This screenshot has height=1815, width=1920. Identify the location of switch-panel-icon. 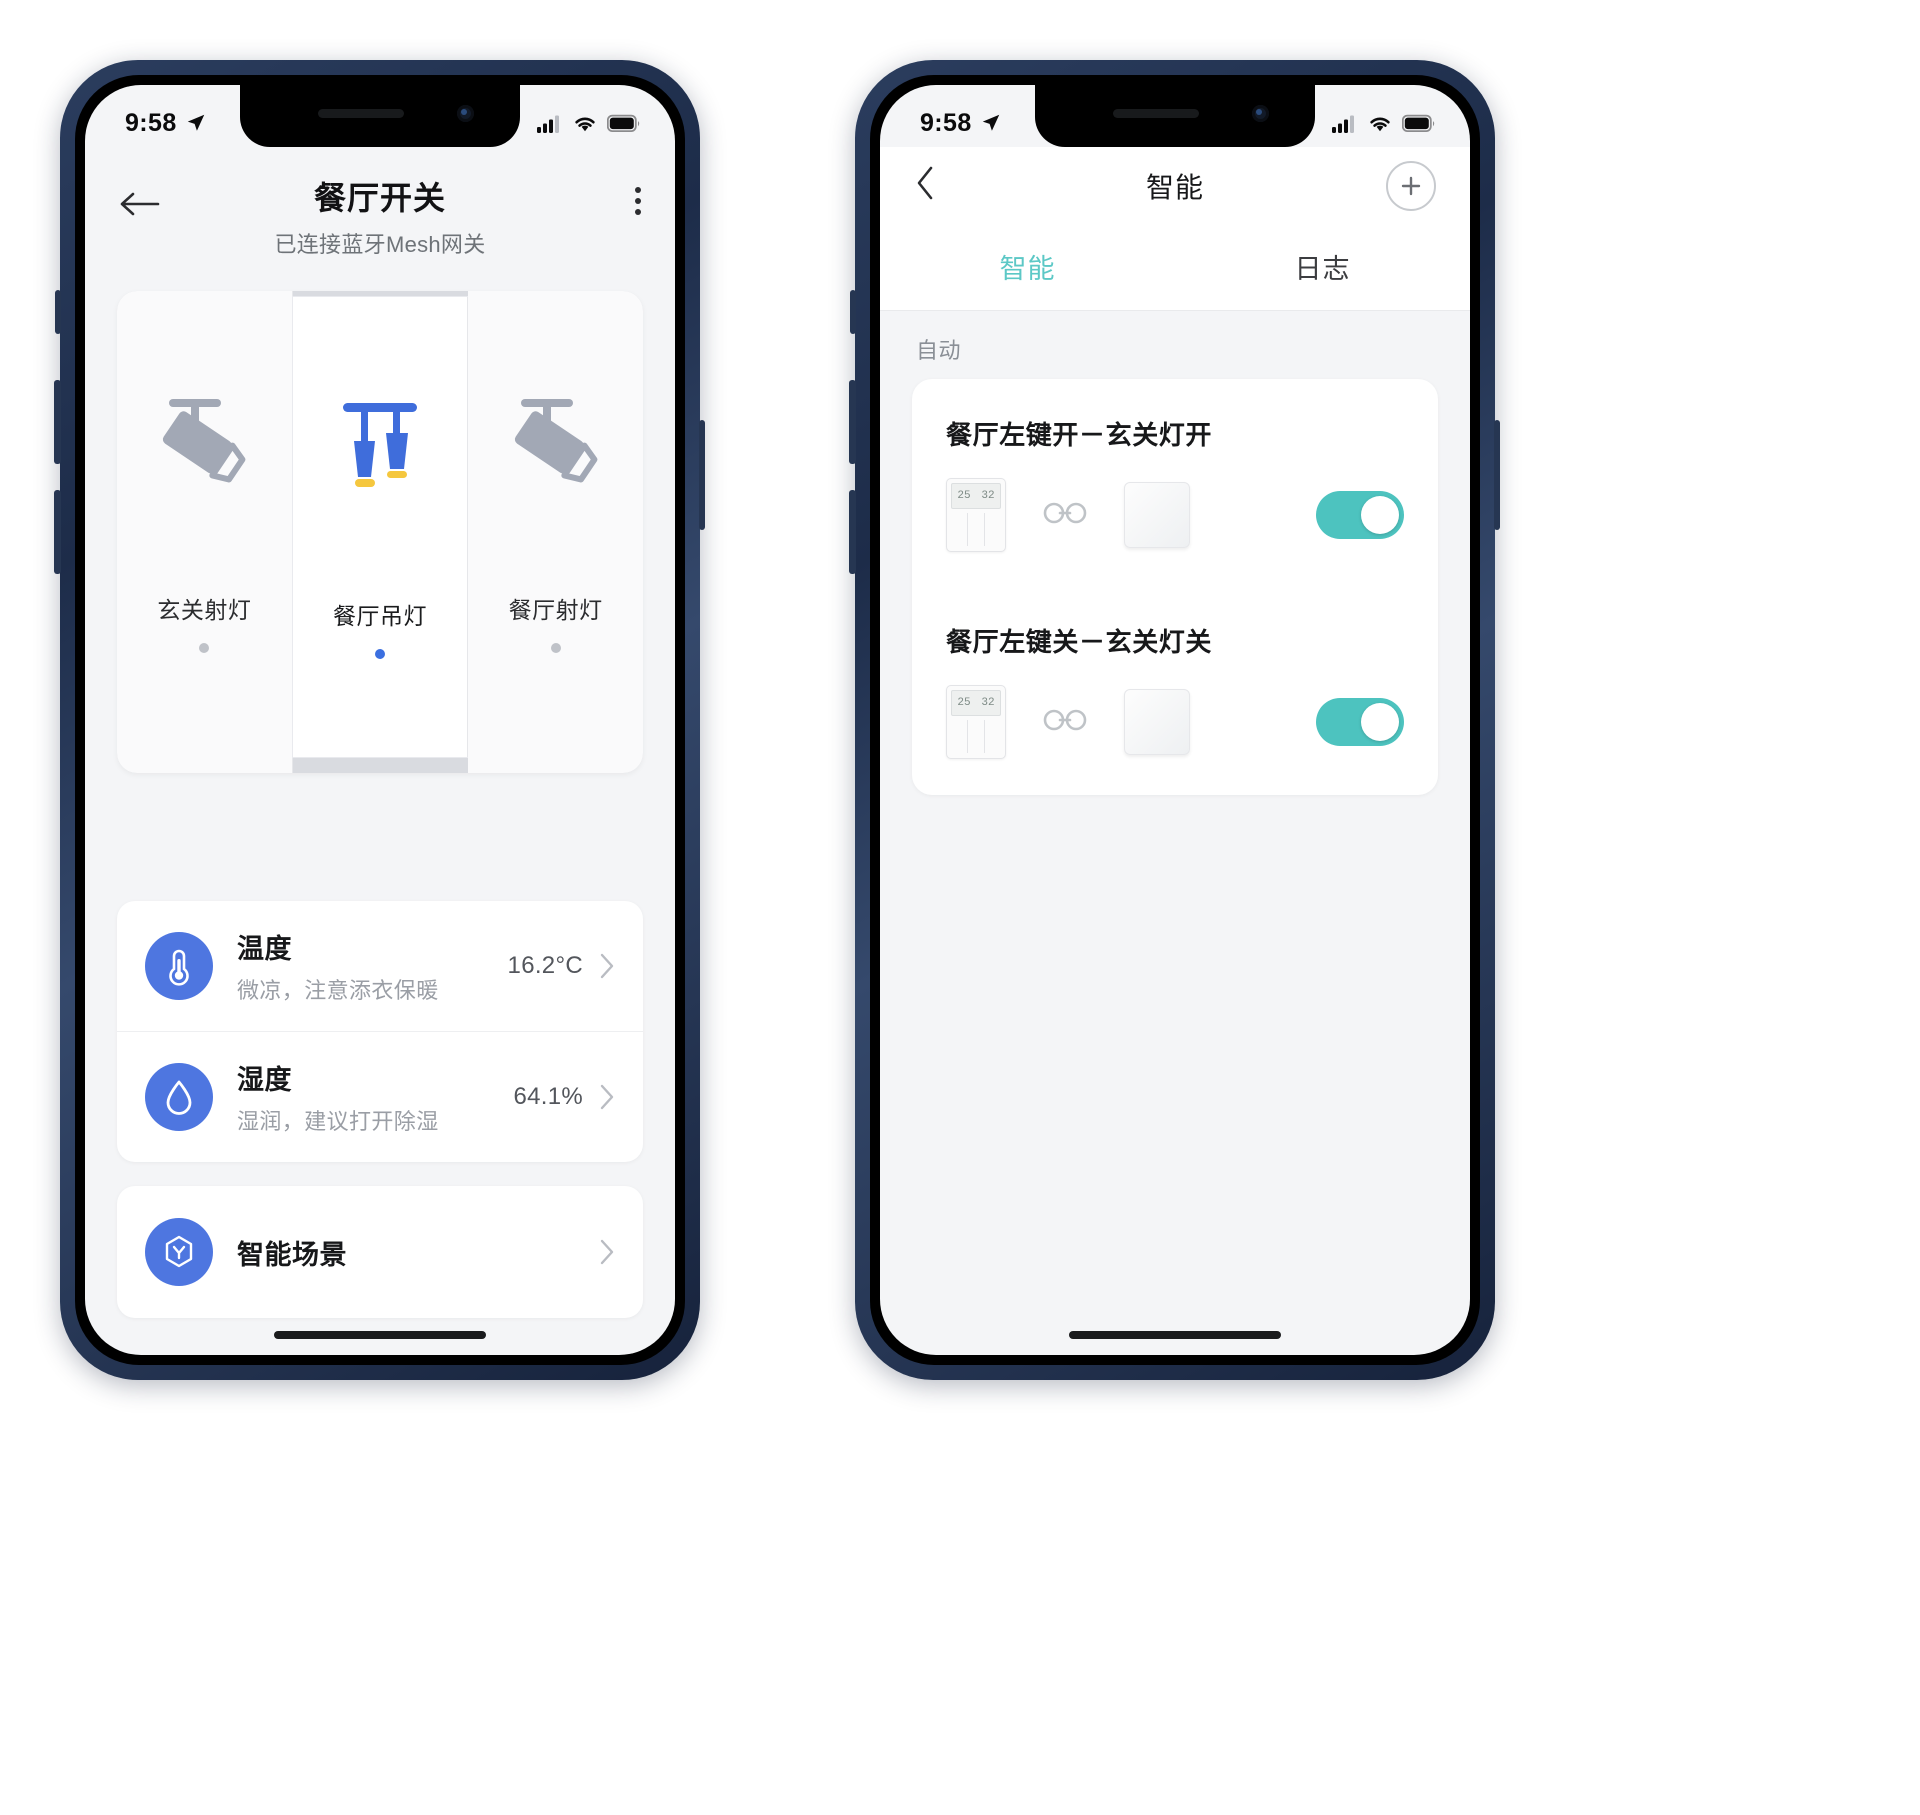
(1157, 515).